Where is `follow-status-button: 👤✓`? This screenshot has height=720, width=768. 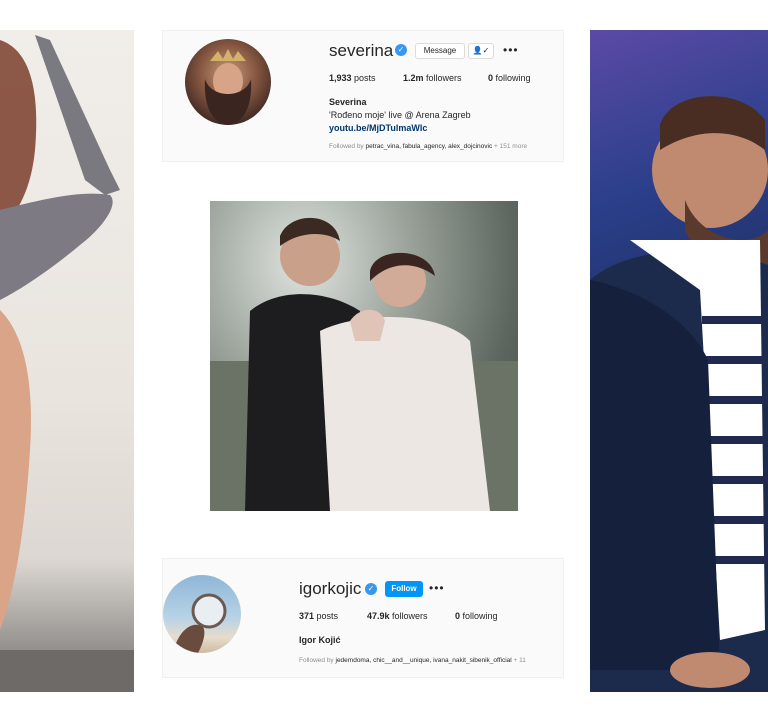 follow-status-button: 👤✓ is located at coordinates (481, 51).